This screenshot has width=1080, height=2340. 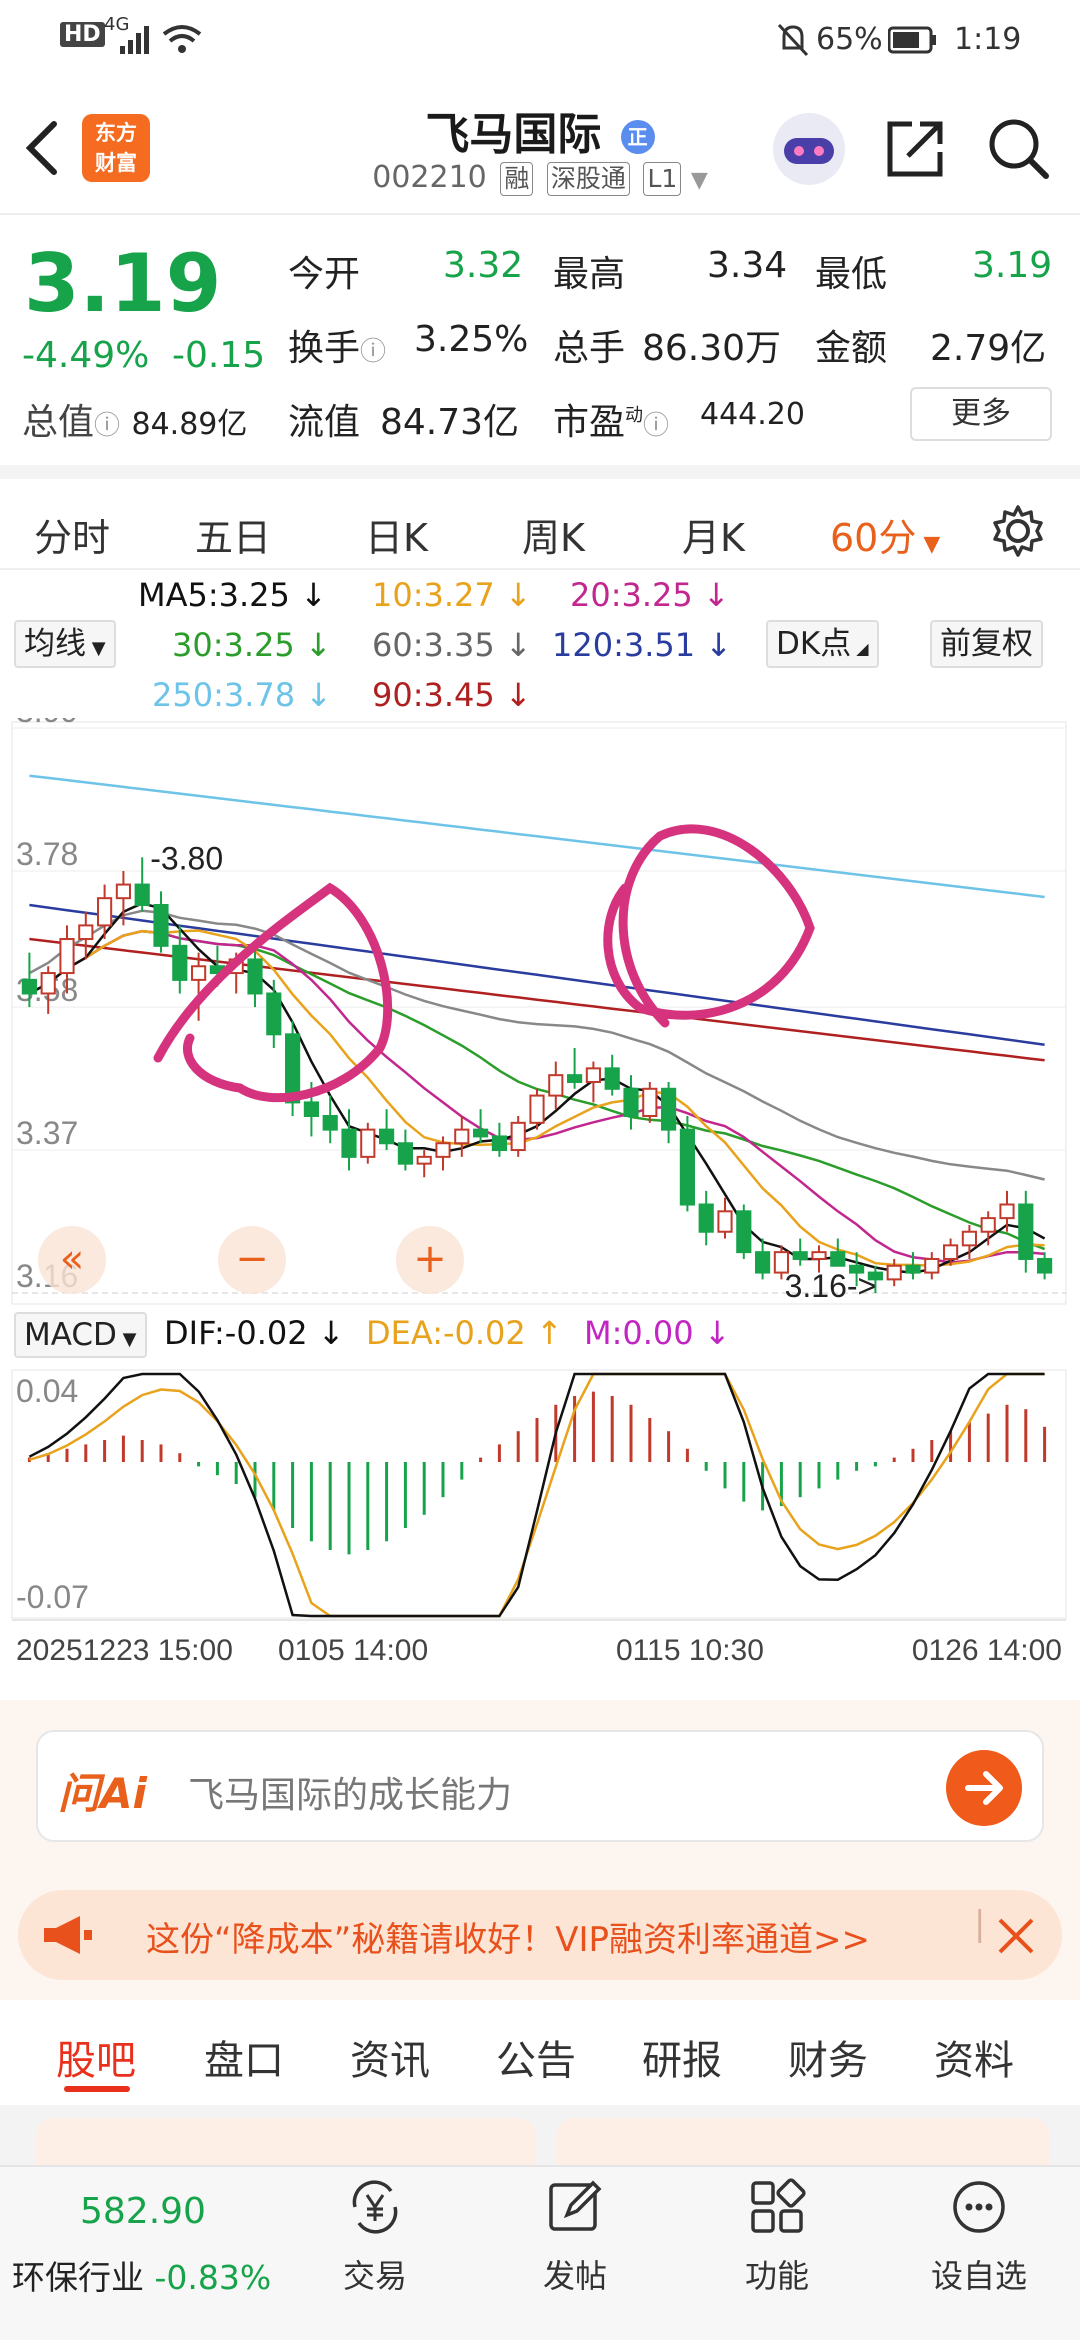 What do you see at coordinates (851, 274) in the screenshot?
I see `low-label: 最低` at bounding box center [851, 274].